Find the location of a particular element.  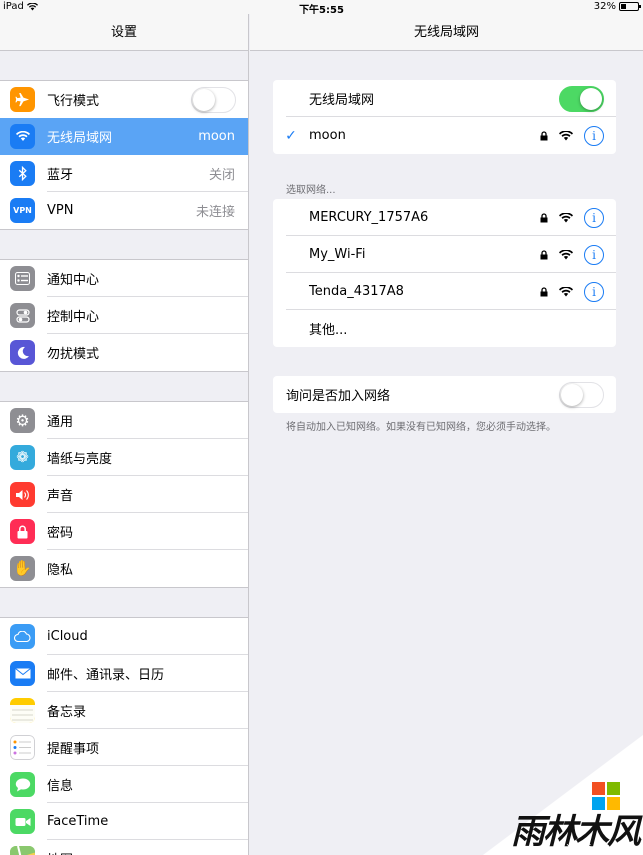

sidebar-item-lock: 密码 is located at coordinates (124, 531).